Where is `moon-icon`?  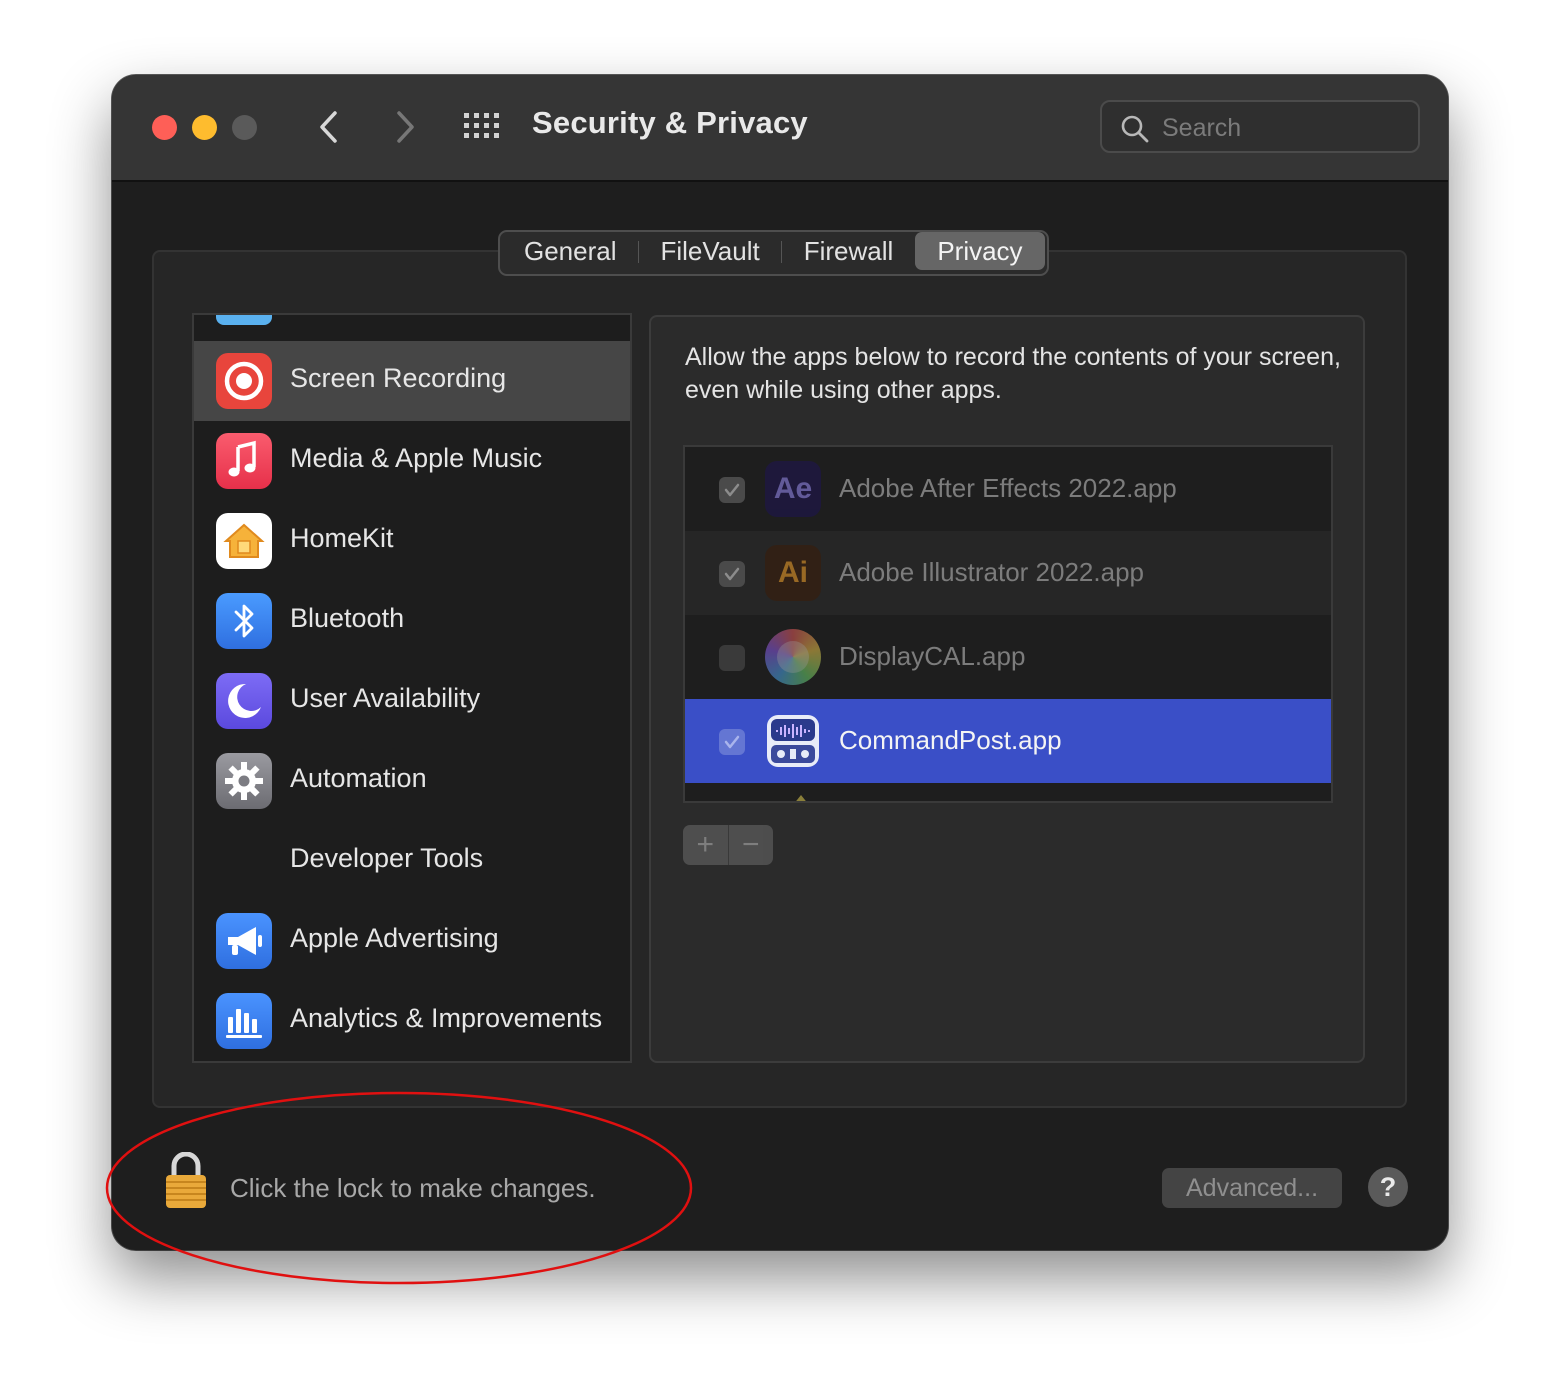 moon-icon is located at coordinates (244, 701).